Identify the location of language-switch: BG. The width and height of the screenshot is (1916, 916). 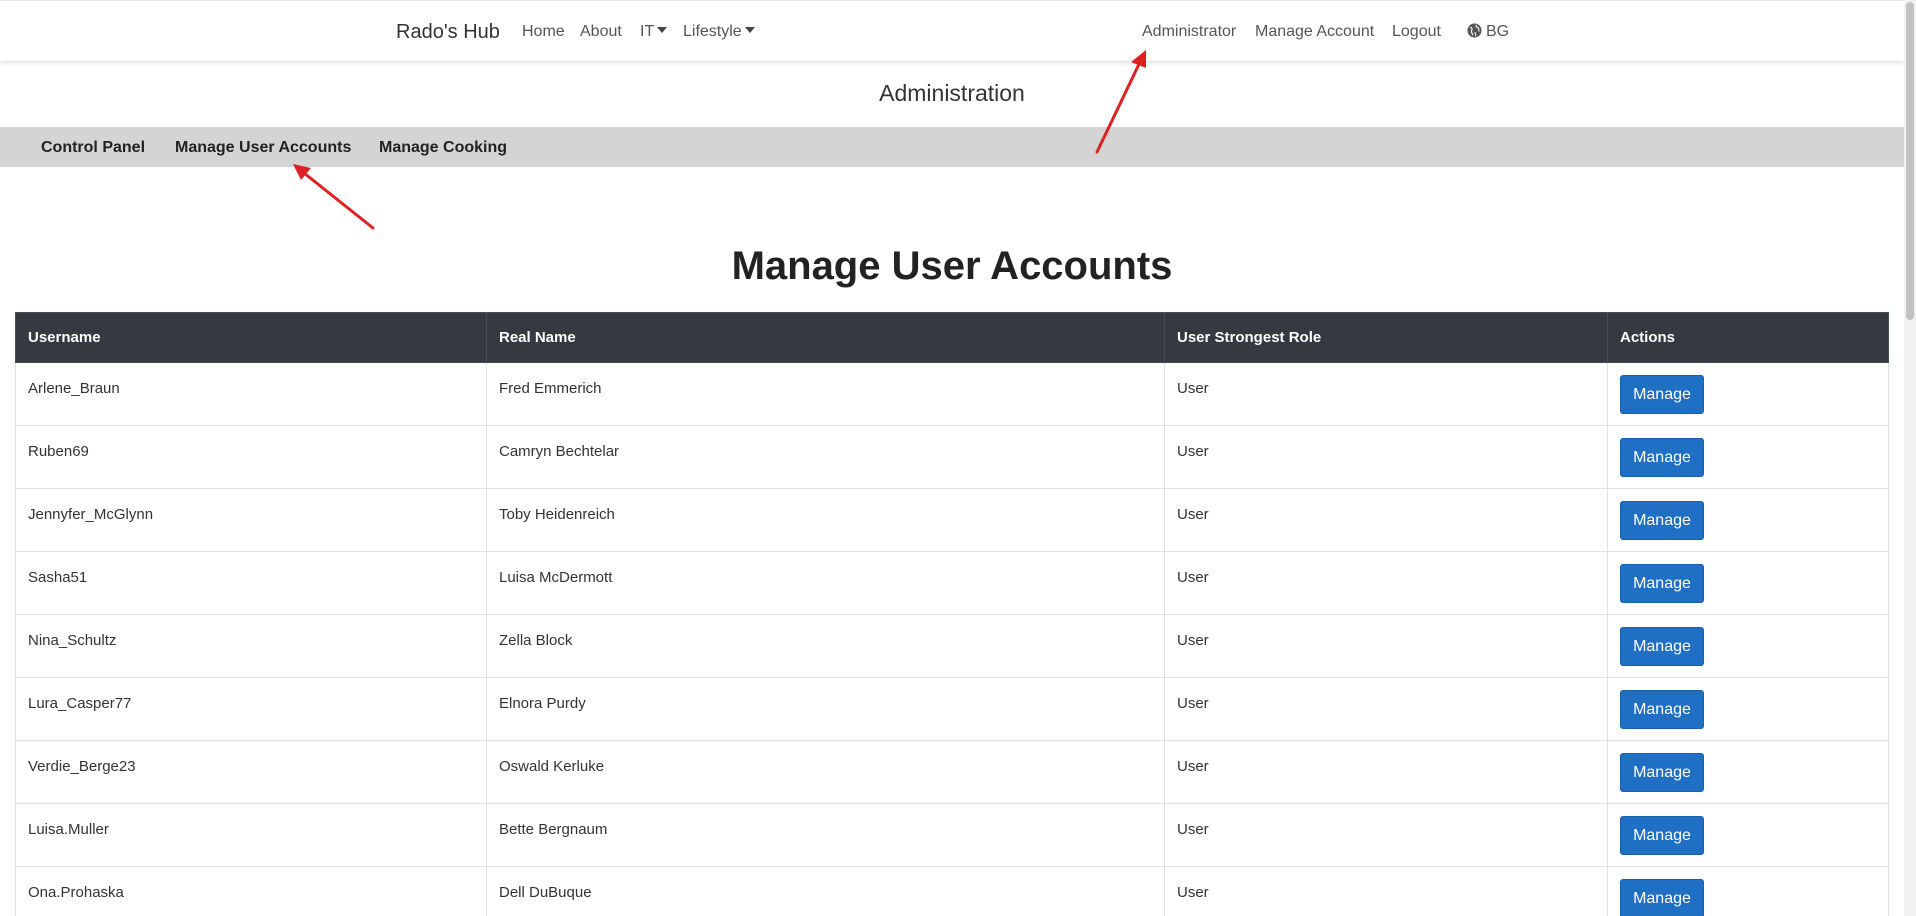
(1488, 32).